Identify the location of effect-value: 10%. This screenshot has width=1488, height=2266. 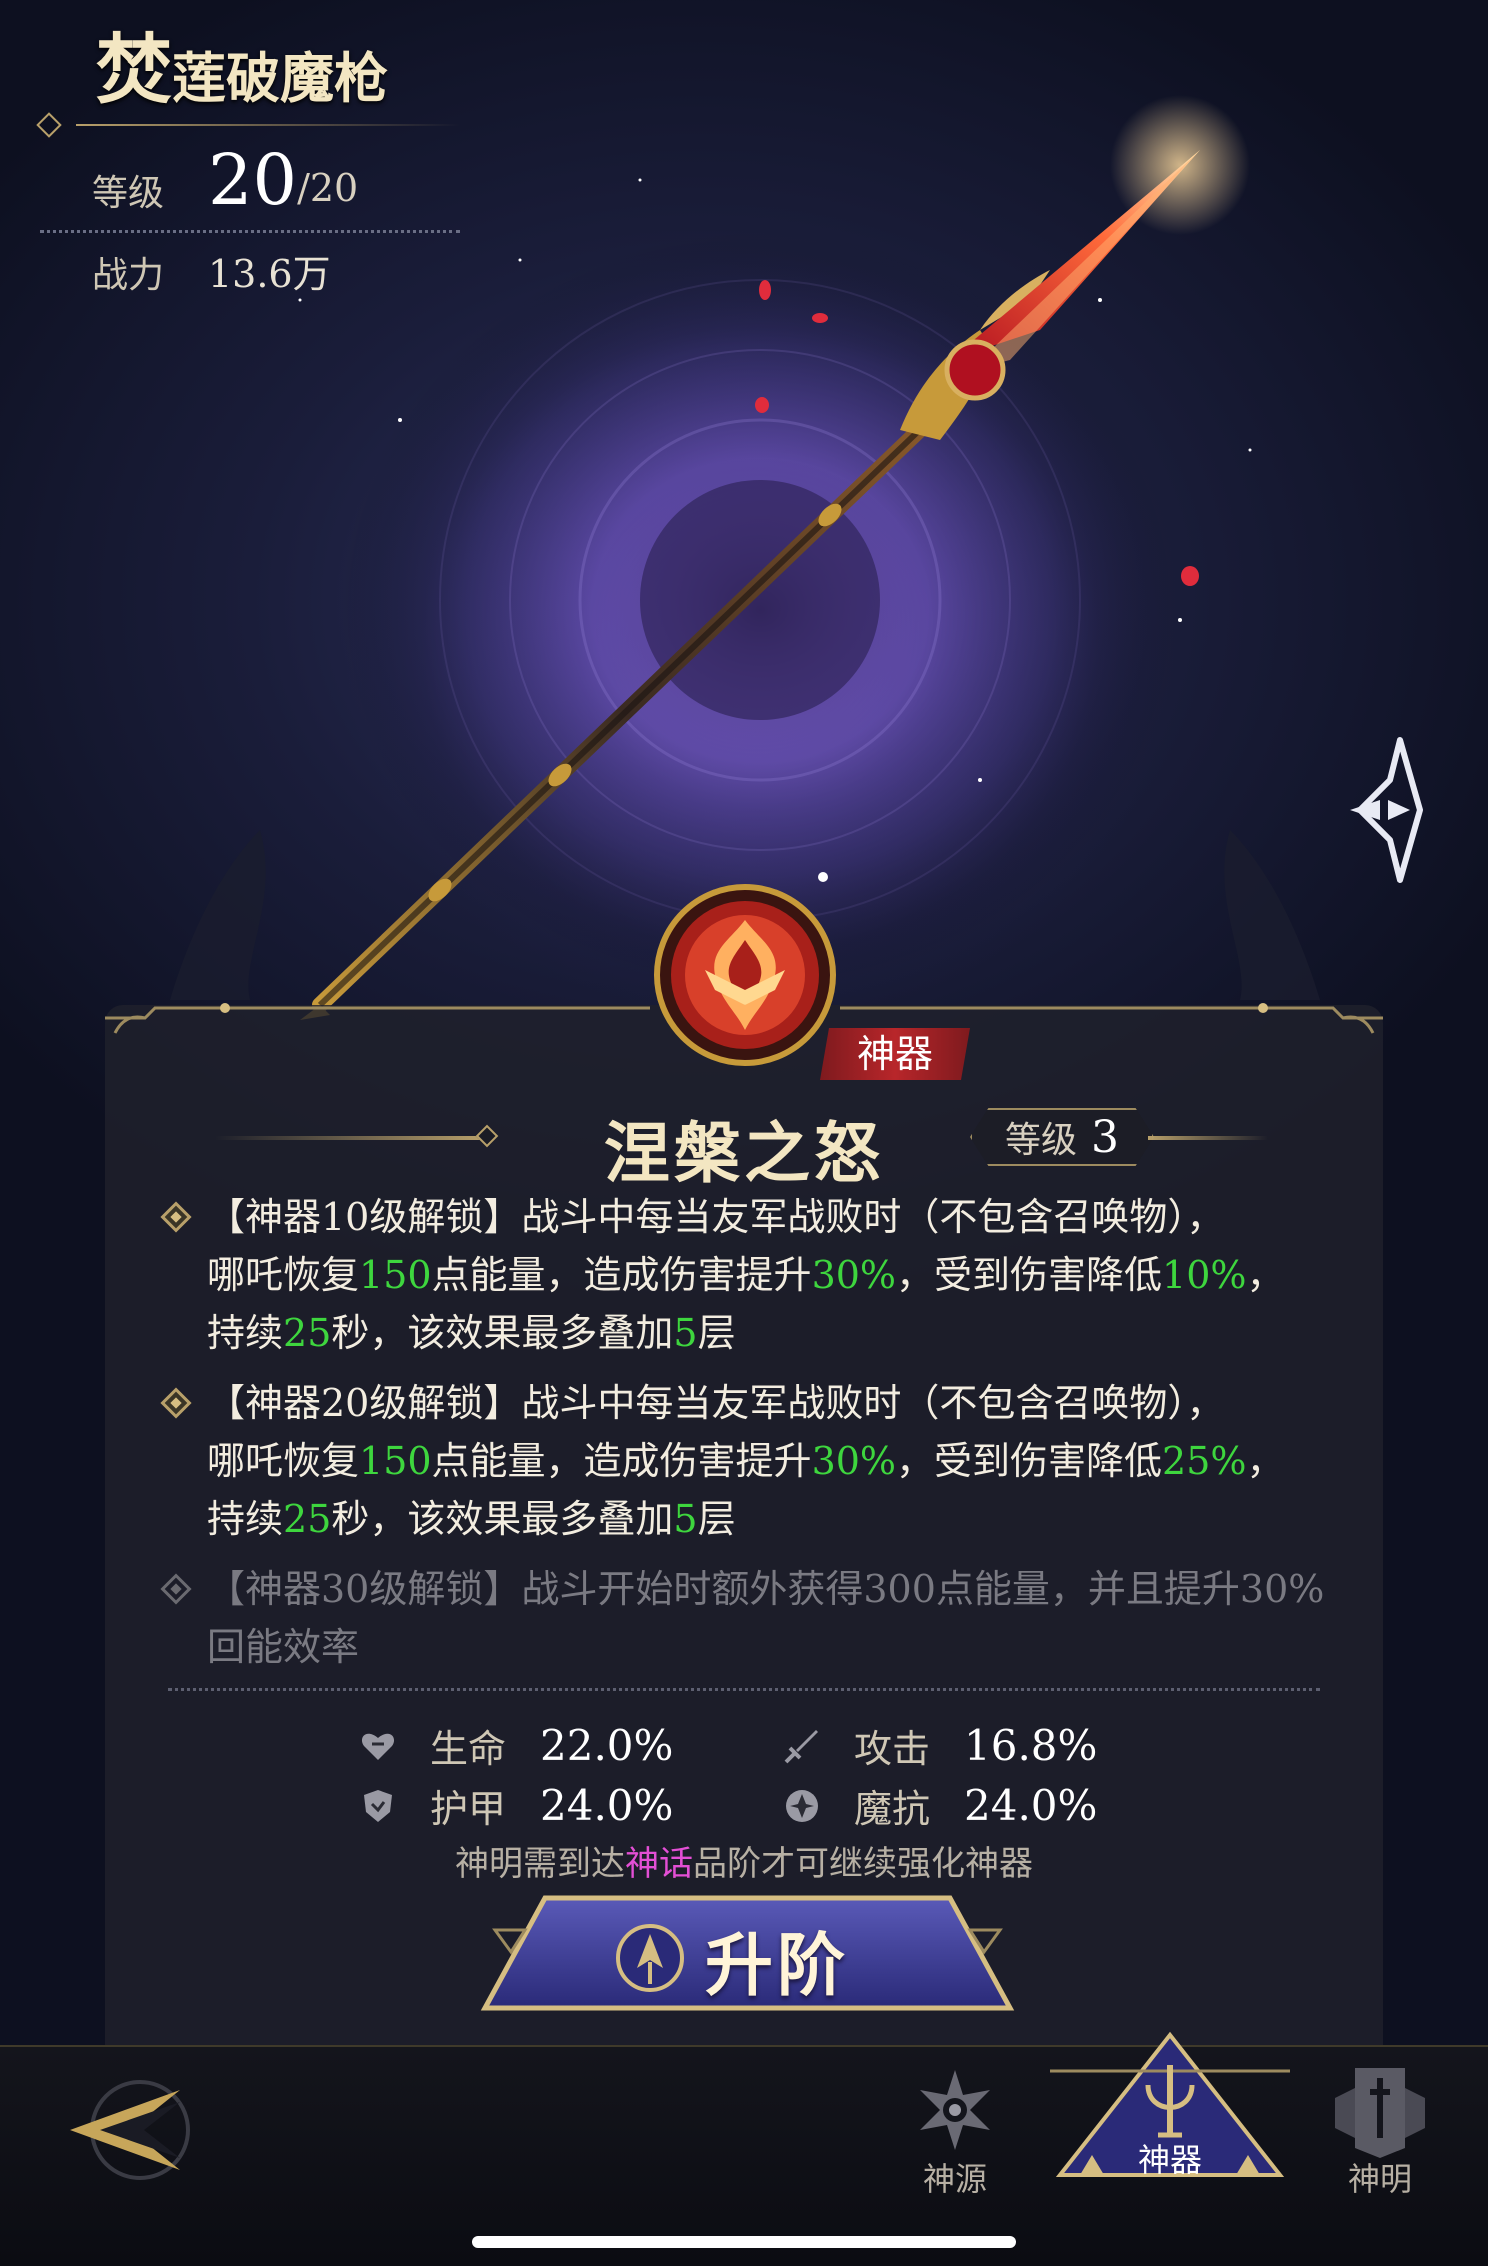
(1204, 1275).